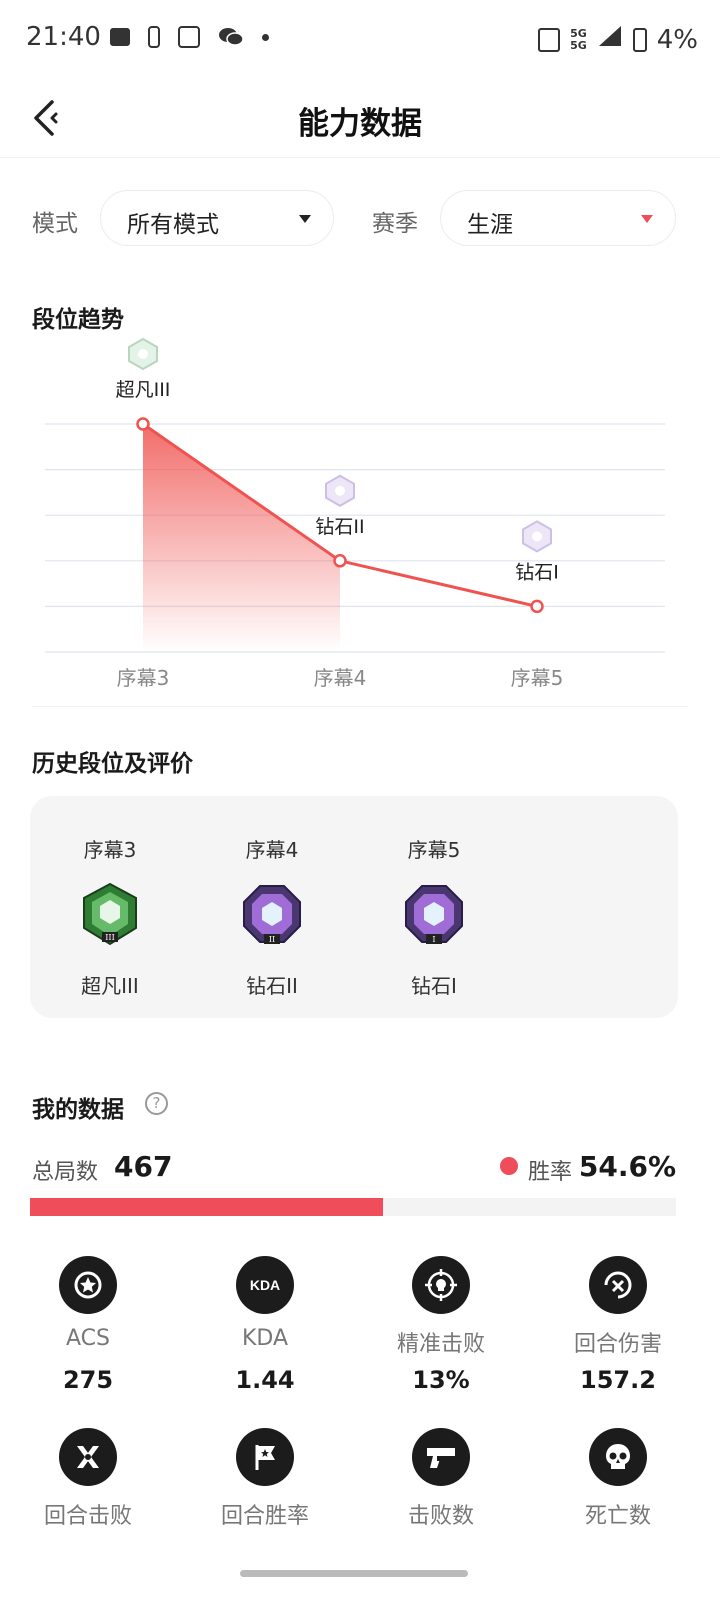  What do you see at coordinates (339, 527) in the screenshot?
I see `rank-label: 钻石II` at bounding box center [339, 527].